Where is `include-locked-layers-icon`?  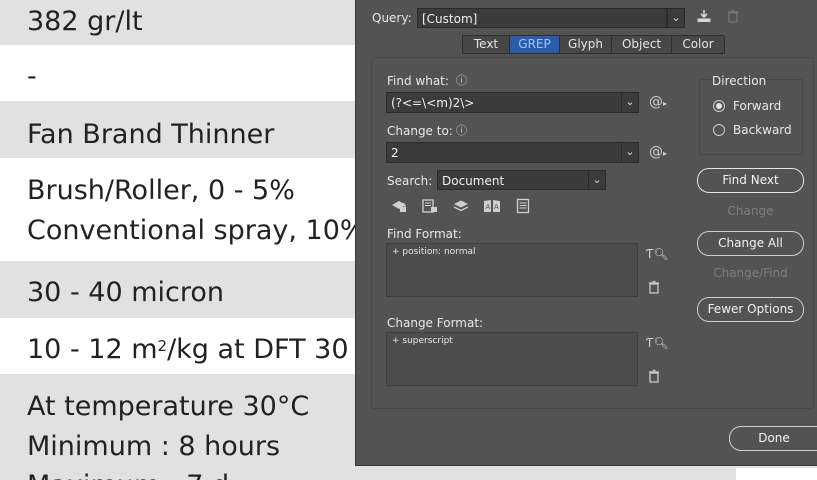
include-locked-layers-icon is located at coordinates (399, 208).